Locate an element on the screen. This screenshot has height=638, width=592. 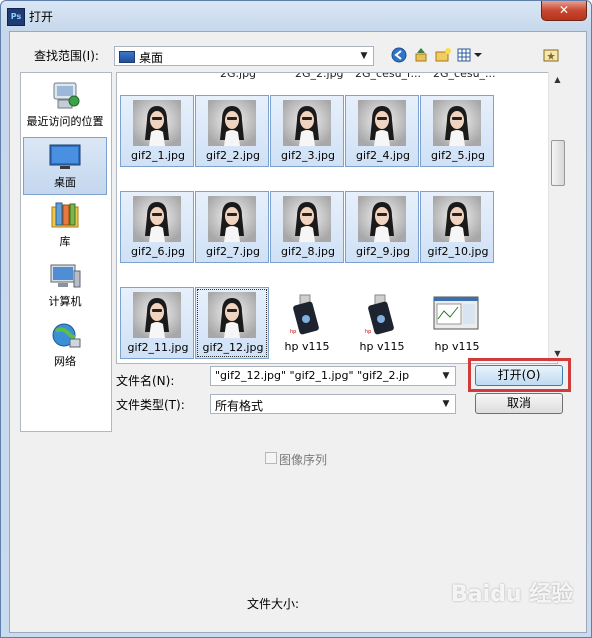
file-item: gif2_6.jpg is located at coordinates (157, 227).